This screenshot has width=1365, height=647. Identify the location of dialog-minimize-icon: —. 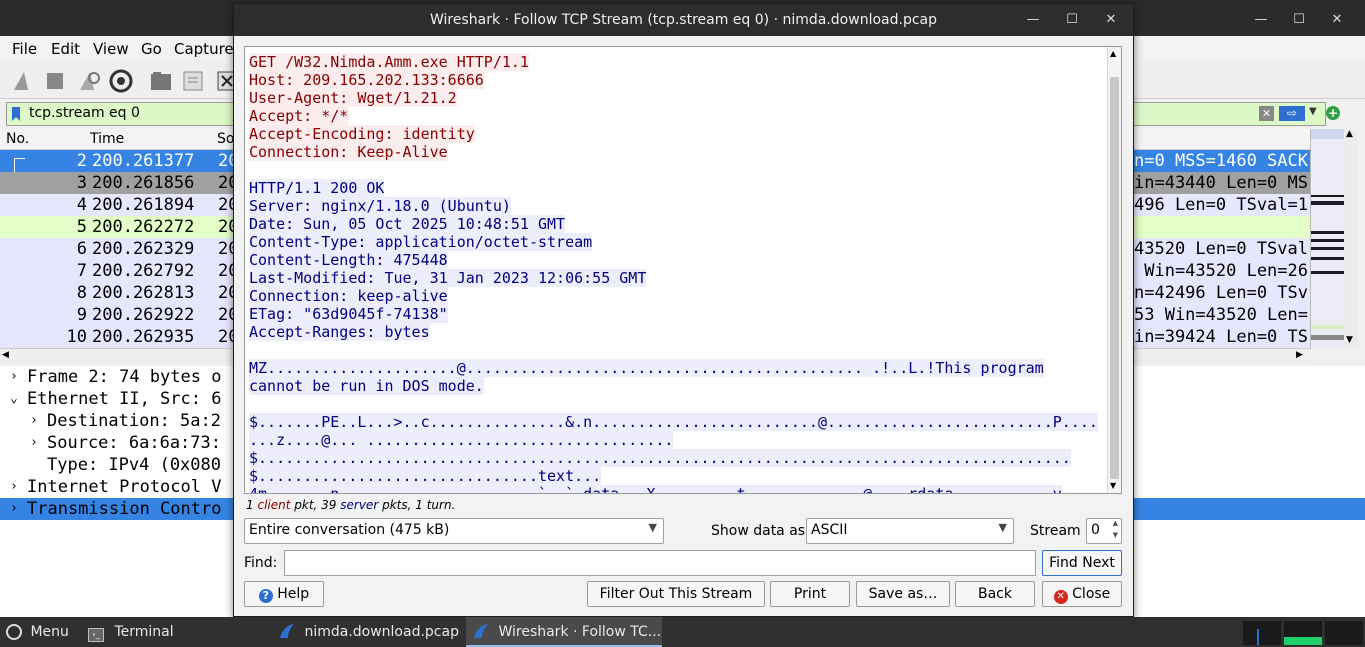
(1033, 20).